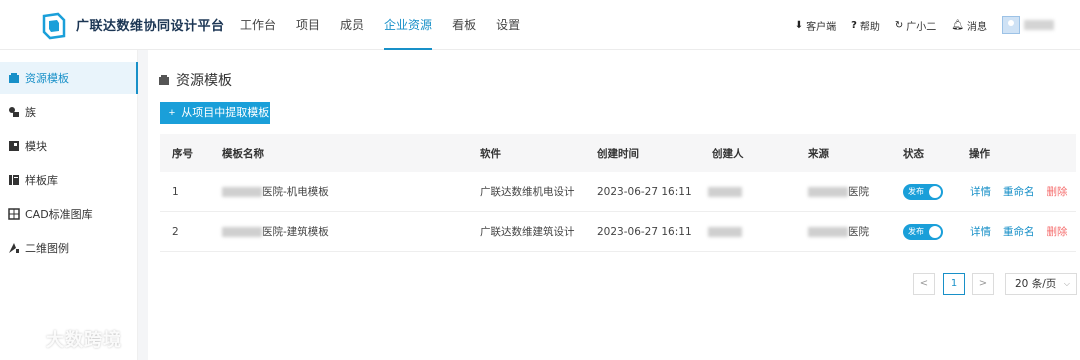  What do you see at coordinates (14, 248) in the screenshot?
I see `legend-icon` at bounding box center [14, 248].